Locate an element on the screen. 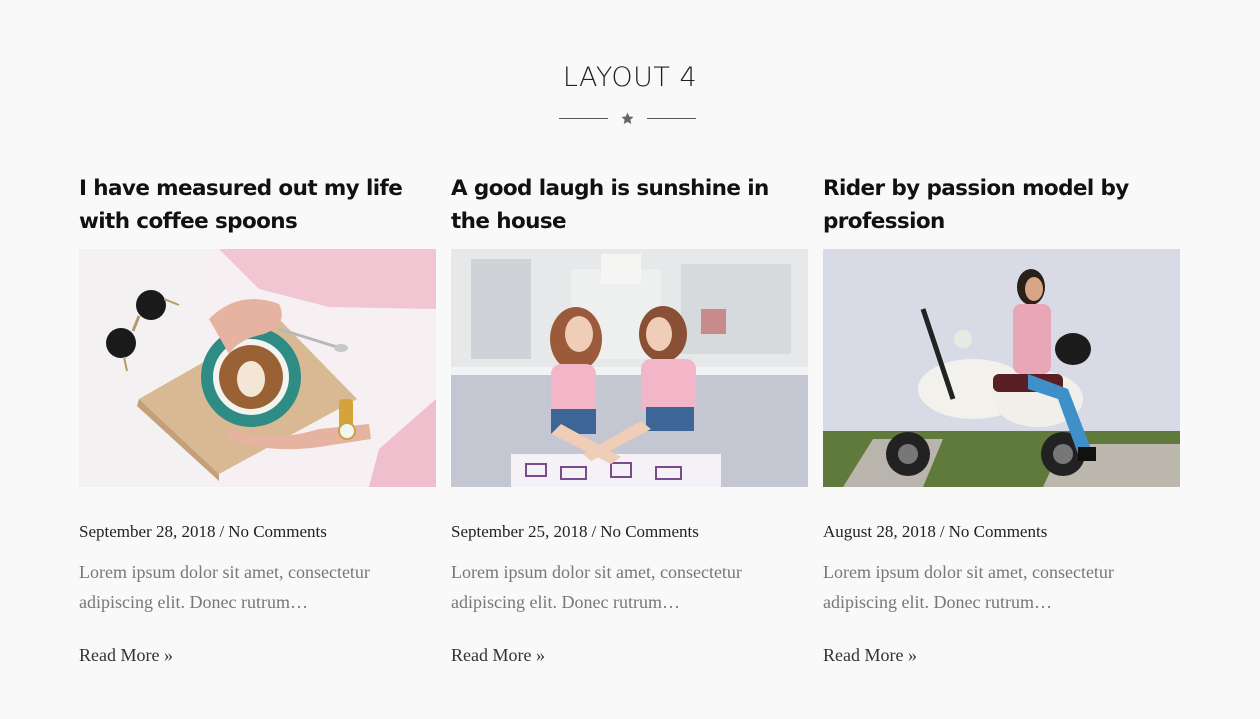 This screenshot has width=1260, height=719. star-icon is located at coordinates (627, 118).